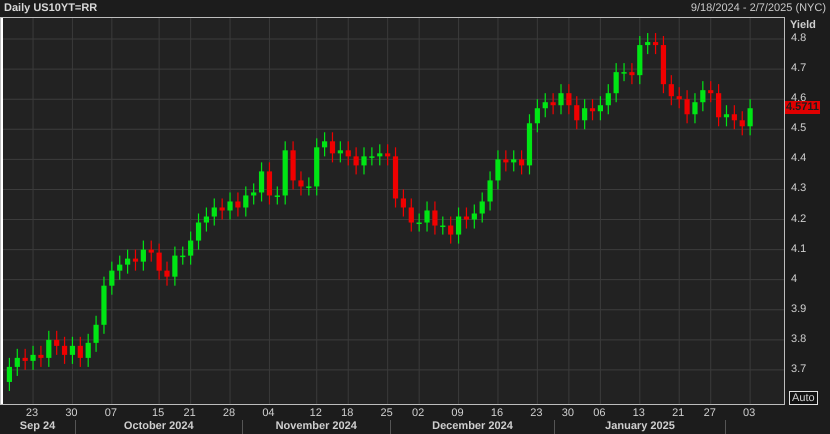 This screenshot has width=830, height=434. What do you see at coordinates (798, 128) in the screenshot?
I see `axis-label: 4.5` at bounding box center [798, 128].